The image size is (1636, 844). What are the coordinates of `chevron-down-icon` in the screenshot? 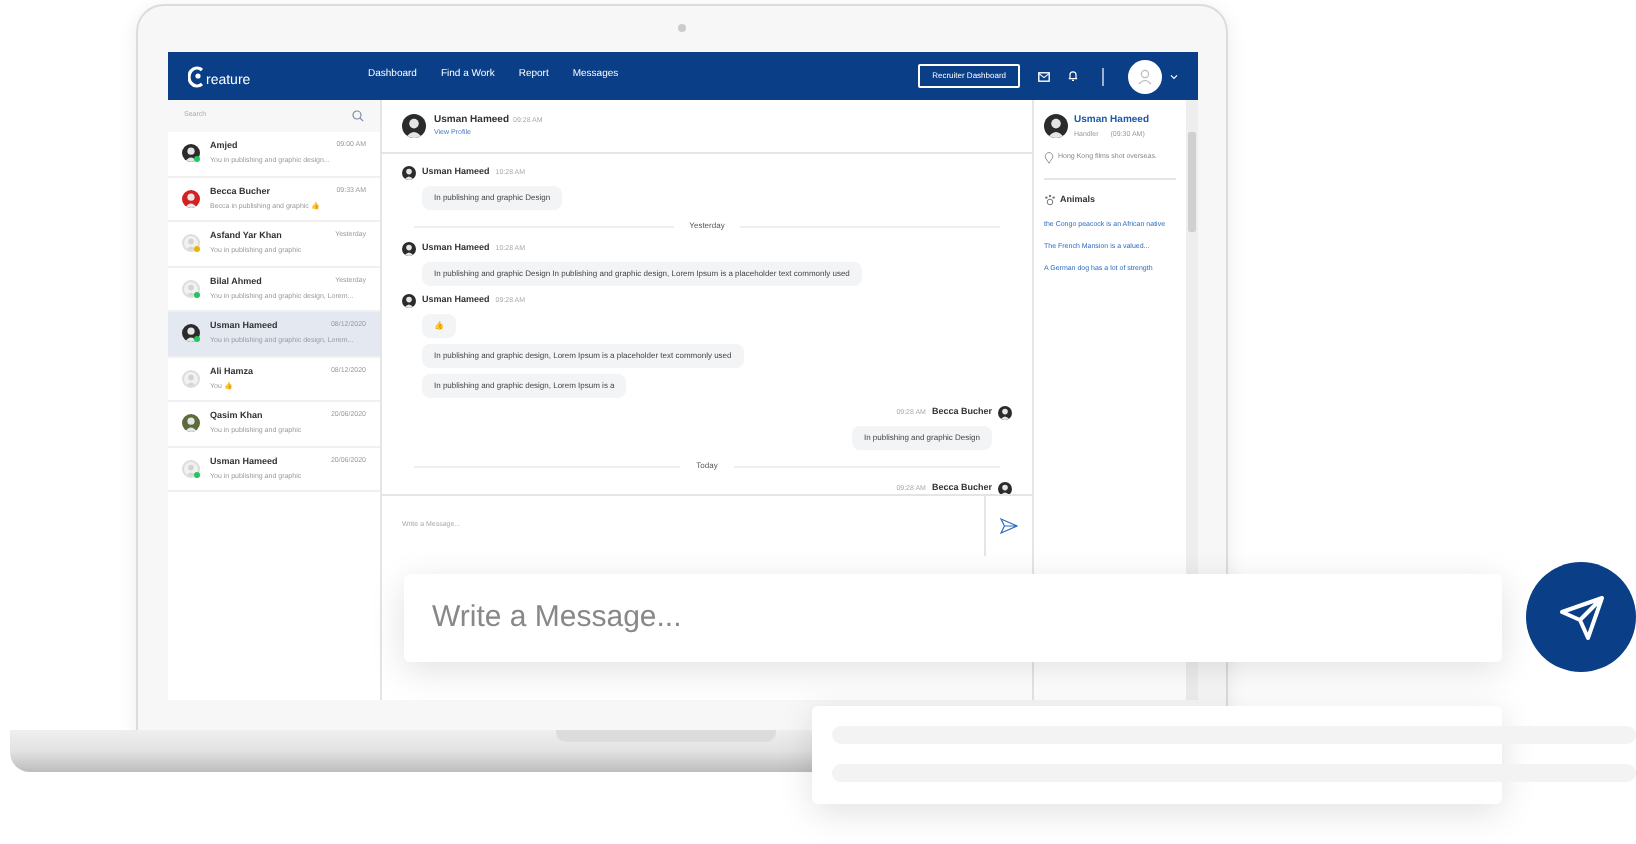 It's located at (1174, 76).